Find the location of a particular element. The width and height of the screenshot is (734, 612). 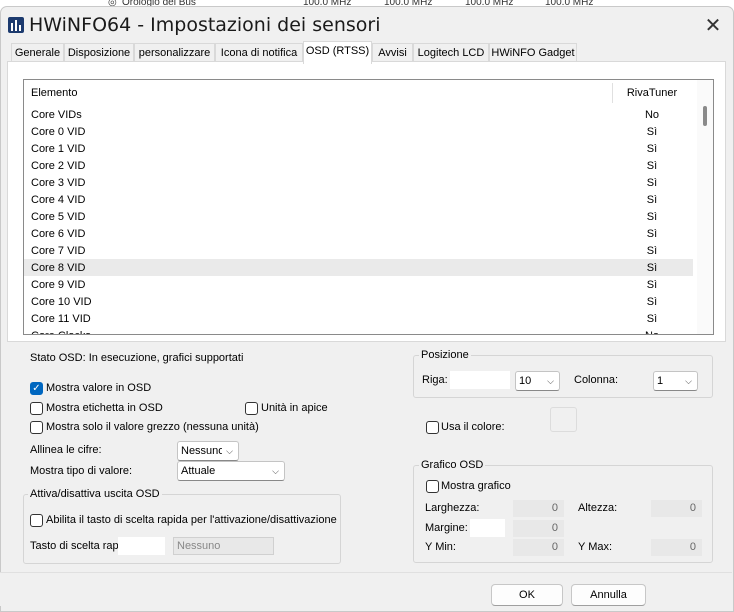

list-item: Core 11 VID Sì is located at coordinates (358, 318).